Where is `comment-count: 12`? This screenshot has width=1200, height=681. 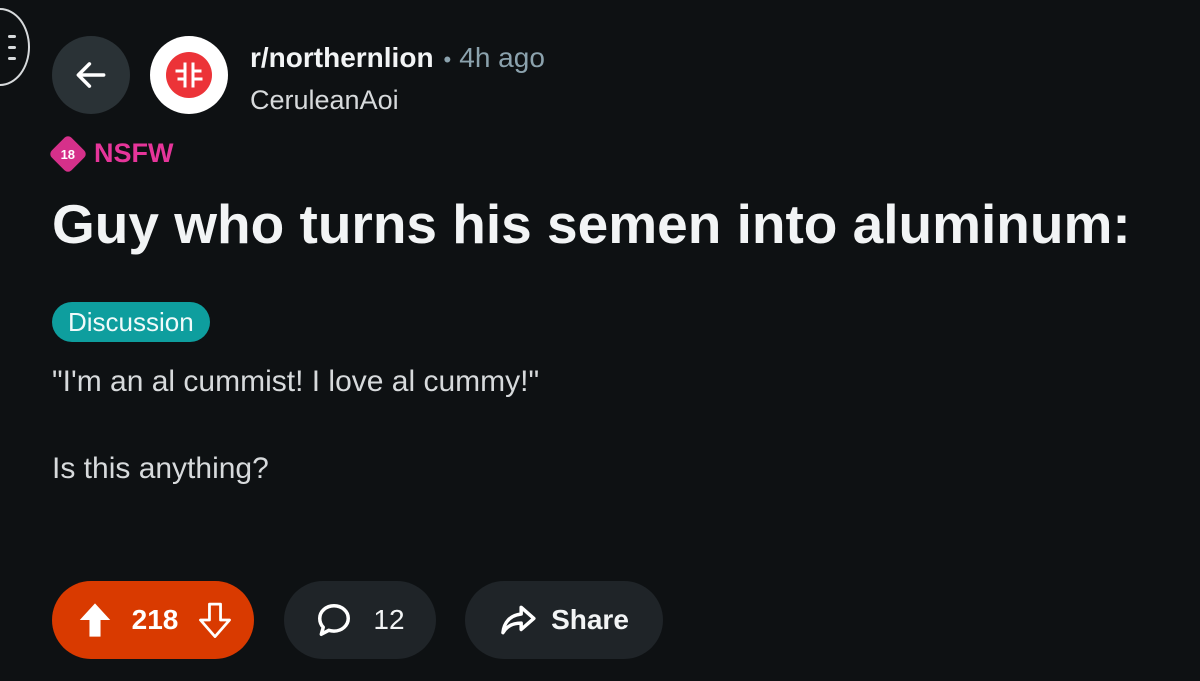
comment-count: 12 is located at coordinates (389, 619).